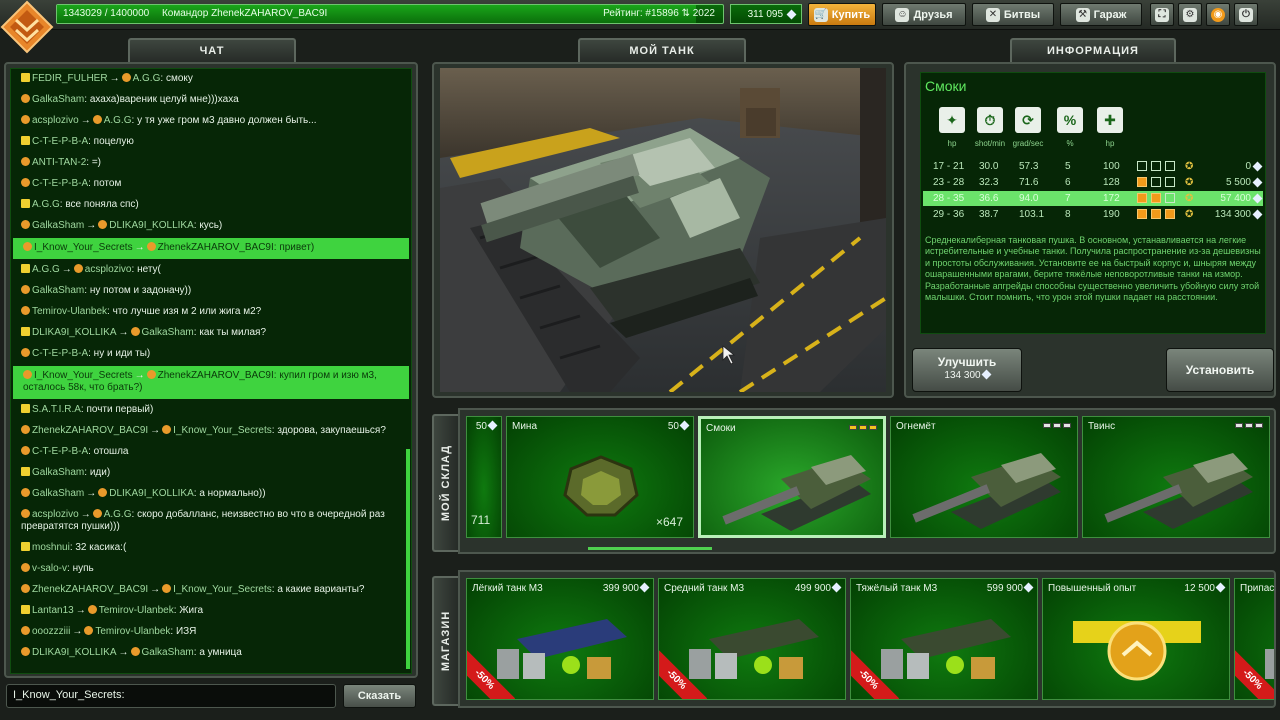  I want to click on chat-message: GalkaSham → DLIKA9I_KOLLIKA: а нормально)), so click(211, 494).